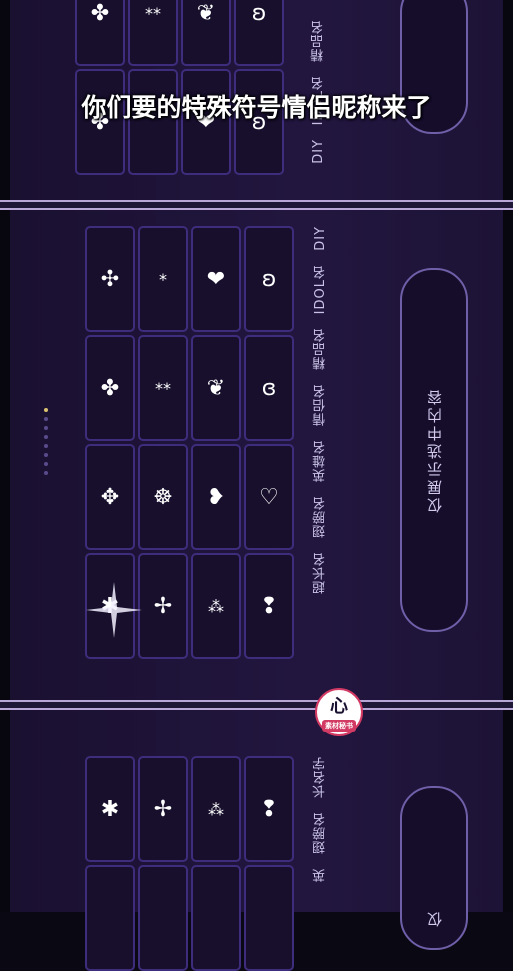 This screenshot has width=513, height=971. I want to click on bottom-symbol-grid: ✱ ✢ ⁂ ❢, so click(190, 863).